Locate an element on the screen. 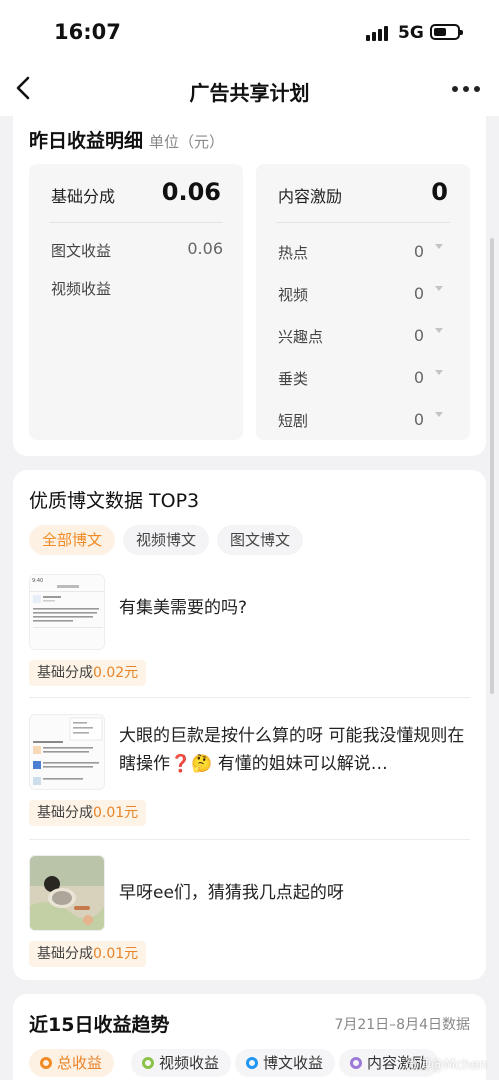  content-incentive-value: 0 is located at coordinates (439, 192).